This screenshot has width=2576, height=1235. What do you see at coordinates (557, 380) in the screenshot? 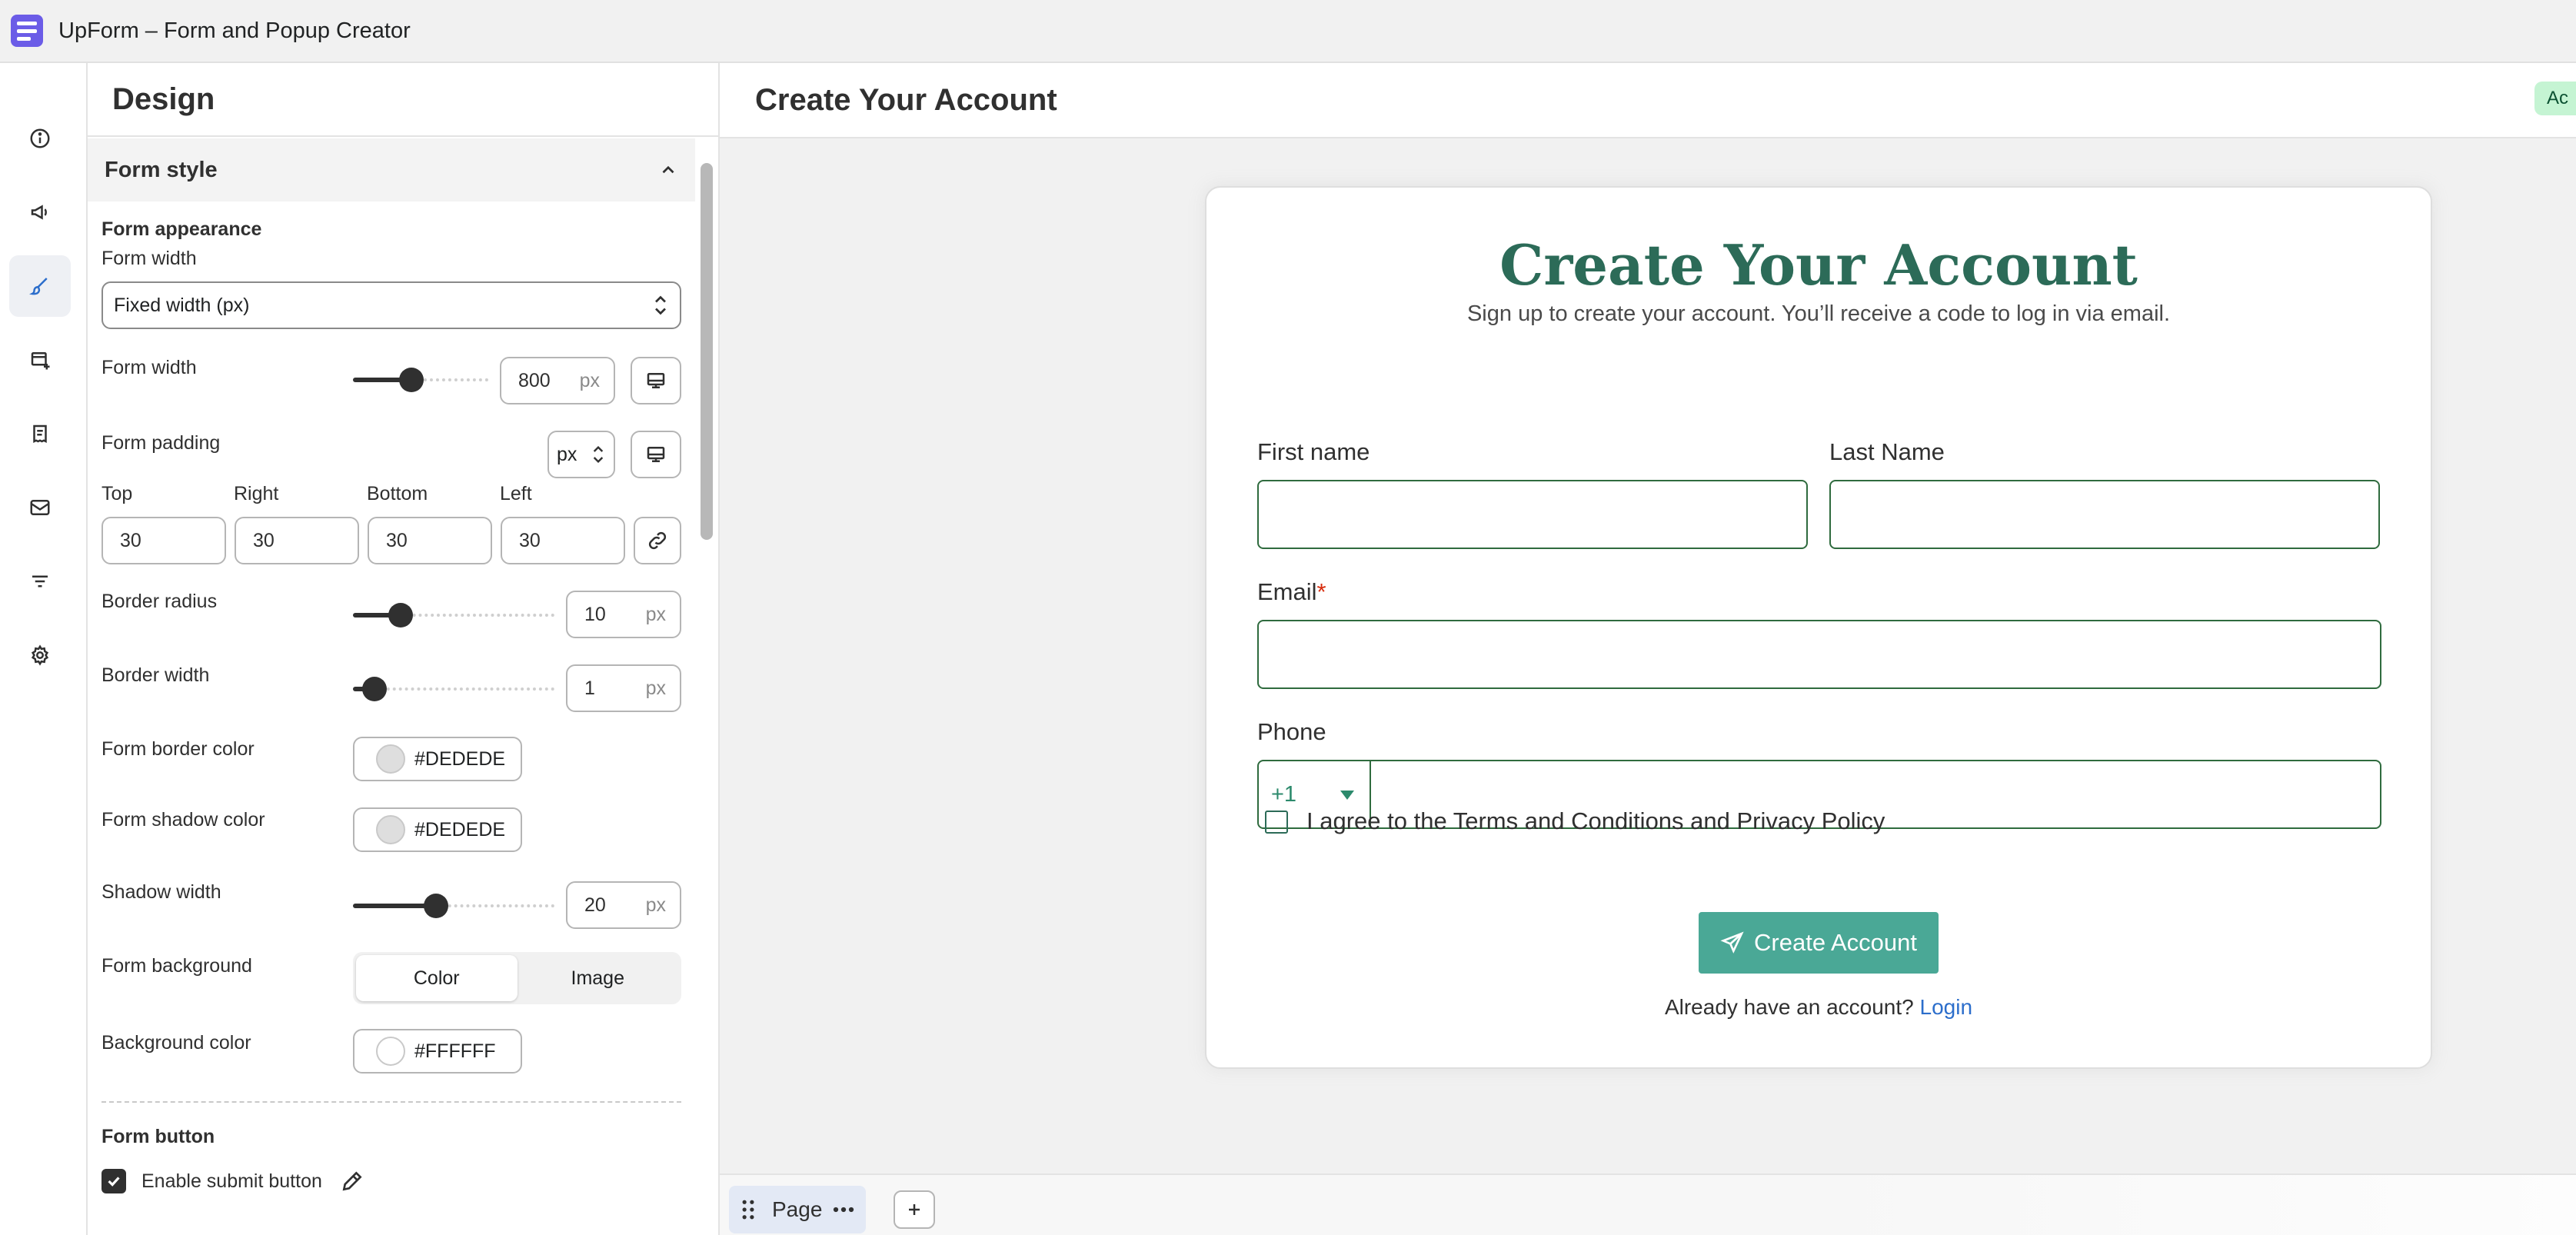
I see `form-width-input: 800 px` at bounding box center [557, 380].